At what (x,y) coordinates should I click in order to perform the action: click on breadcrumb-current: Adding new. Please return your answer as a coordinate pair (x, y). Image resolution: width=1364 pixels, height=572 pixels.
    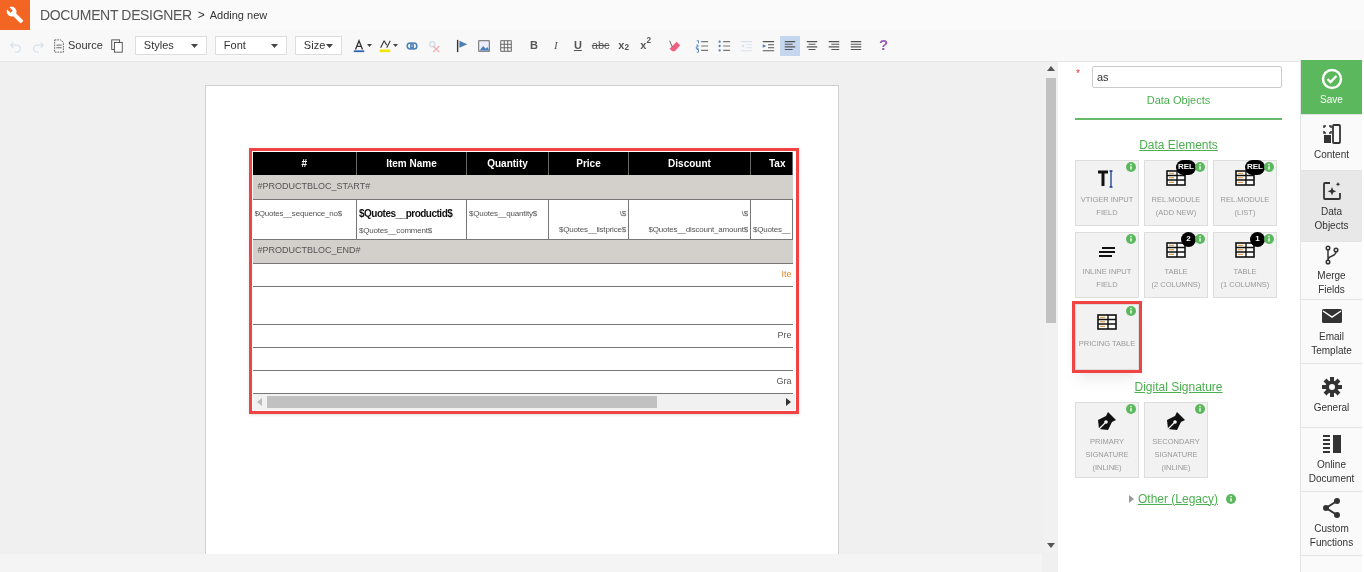
    Looking at the image, I should click on (238, 15).